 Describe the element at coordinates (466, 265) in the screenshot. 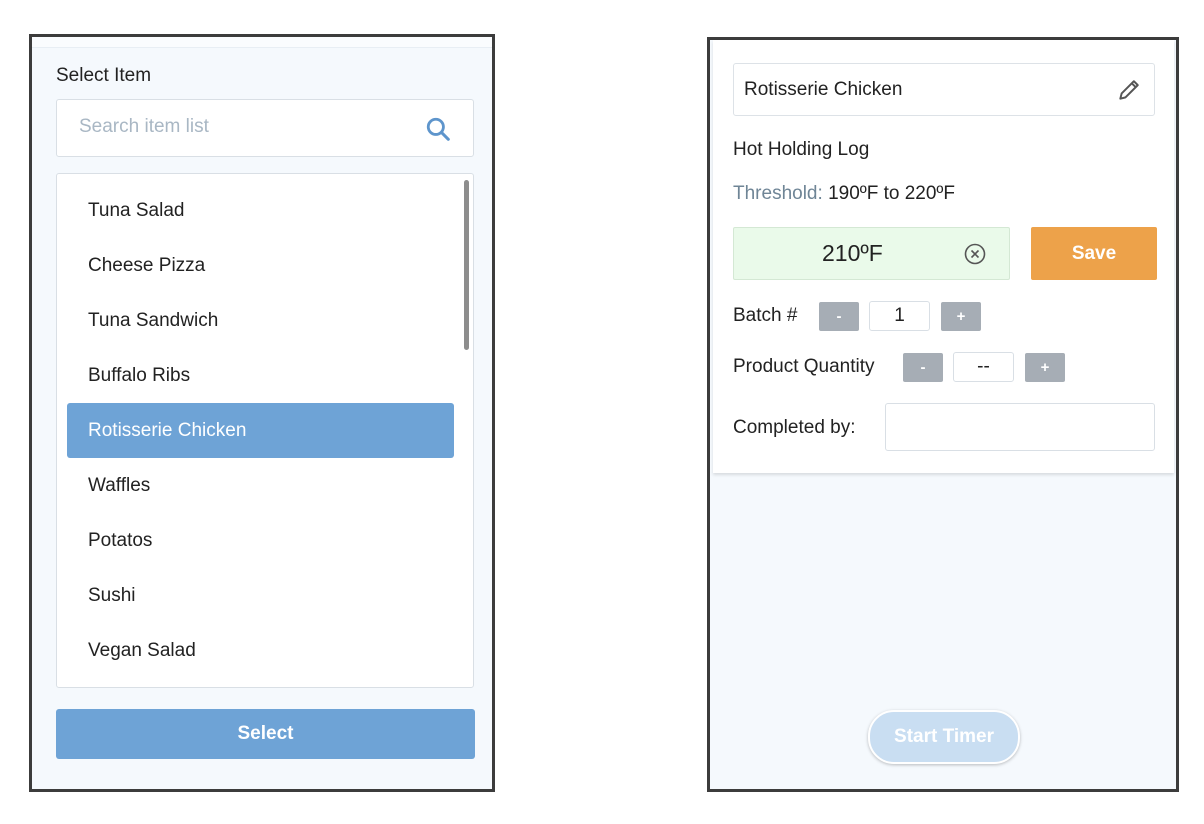

I see `list-scrollbar` at that location.